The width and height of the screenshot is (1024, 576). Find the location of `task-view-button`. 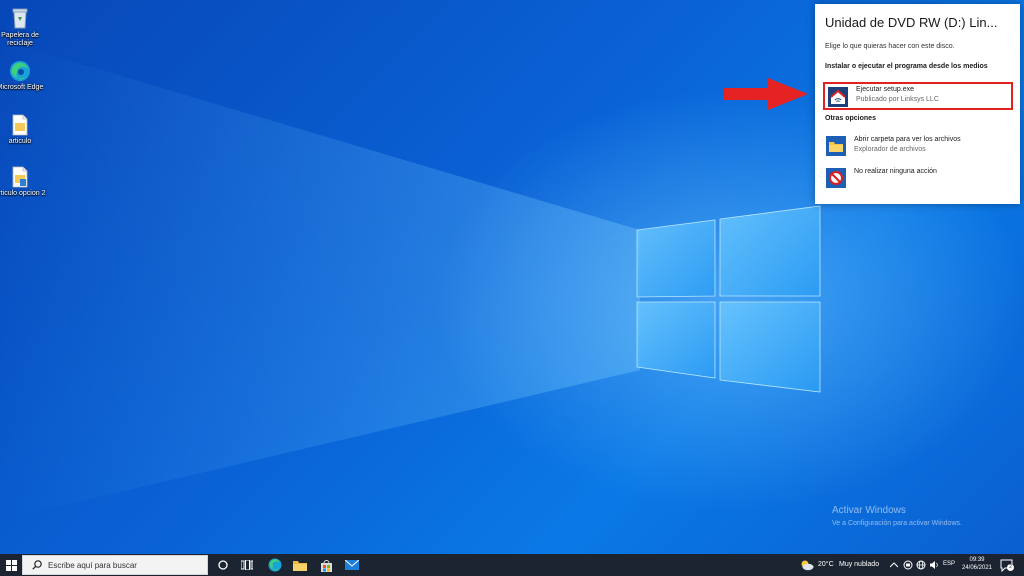

task-view-button is located at coordinates (247, 565).